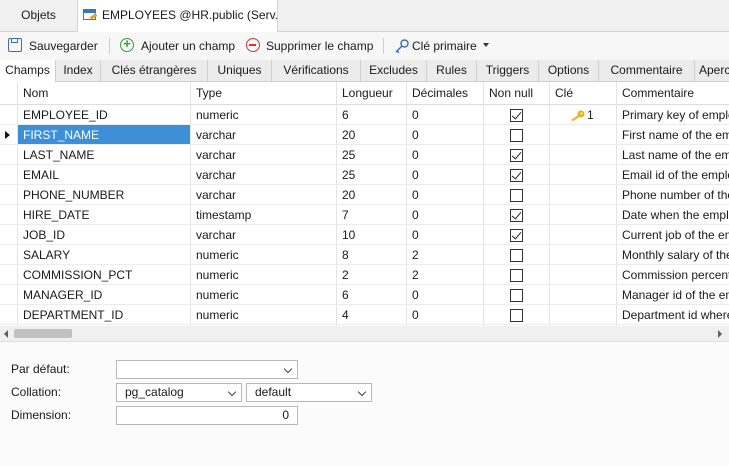 Image resolution: width=729 pixels, height=466 pixels. I want to click on tab-foreign-keys: Clés étrangères, so click(154, 70).